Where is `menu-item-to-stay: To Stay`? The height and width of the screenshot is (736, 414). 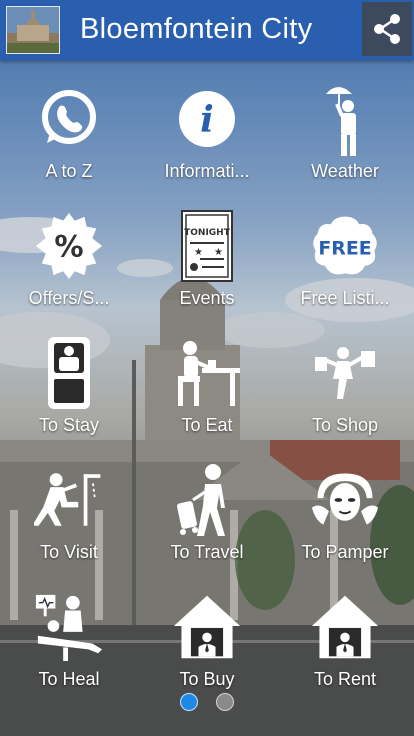
menu-item-to-stay: To Stay is located at coordinates (69, 387).